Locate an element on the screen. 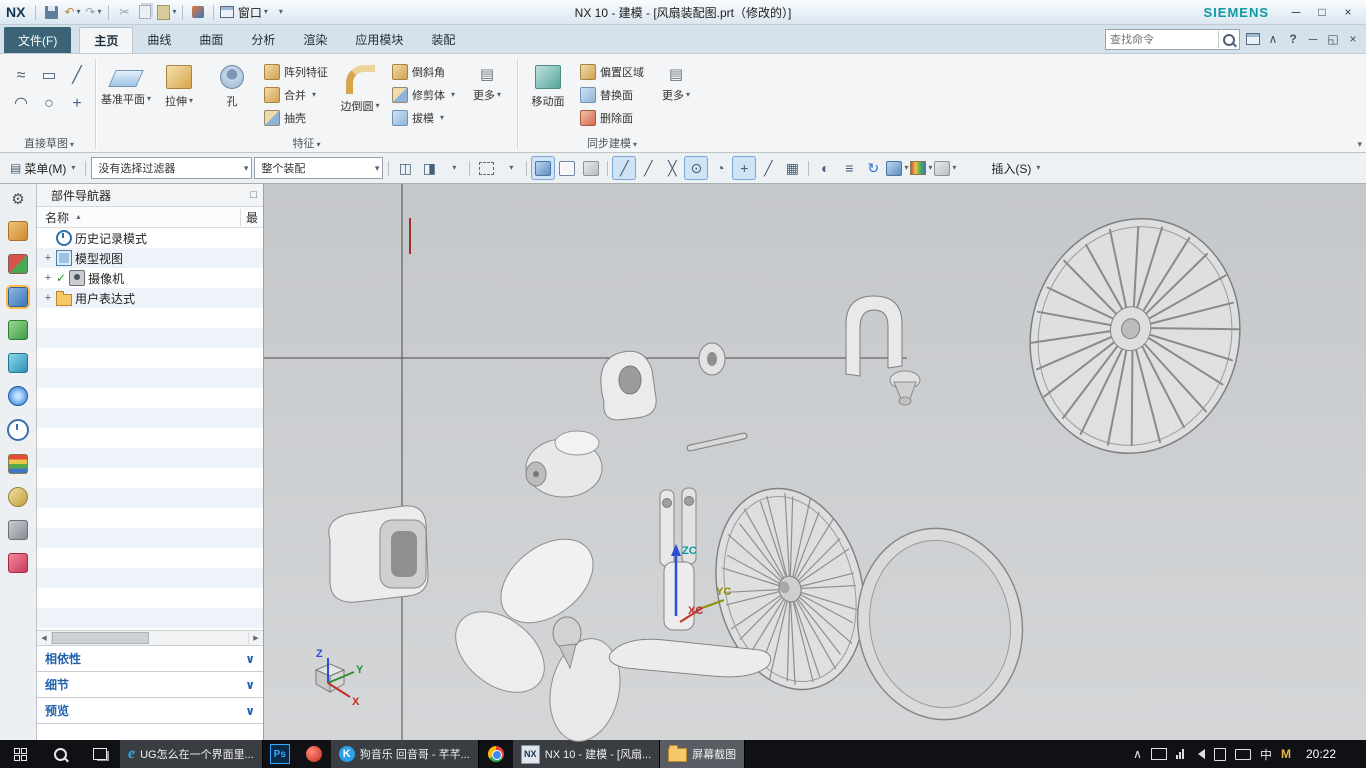  navigator-column-header: 名称 ▲ 最 is located at coordinates (150, 217).